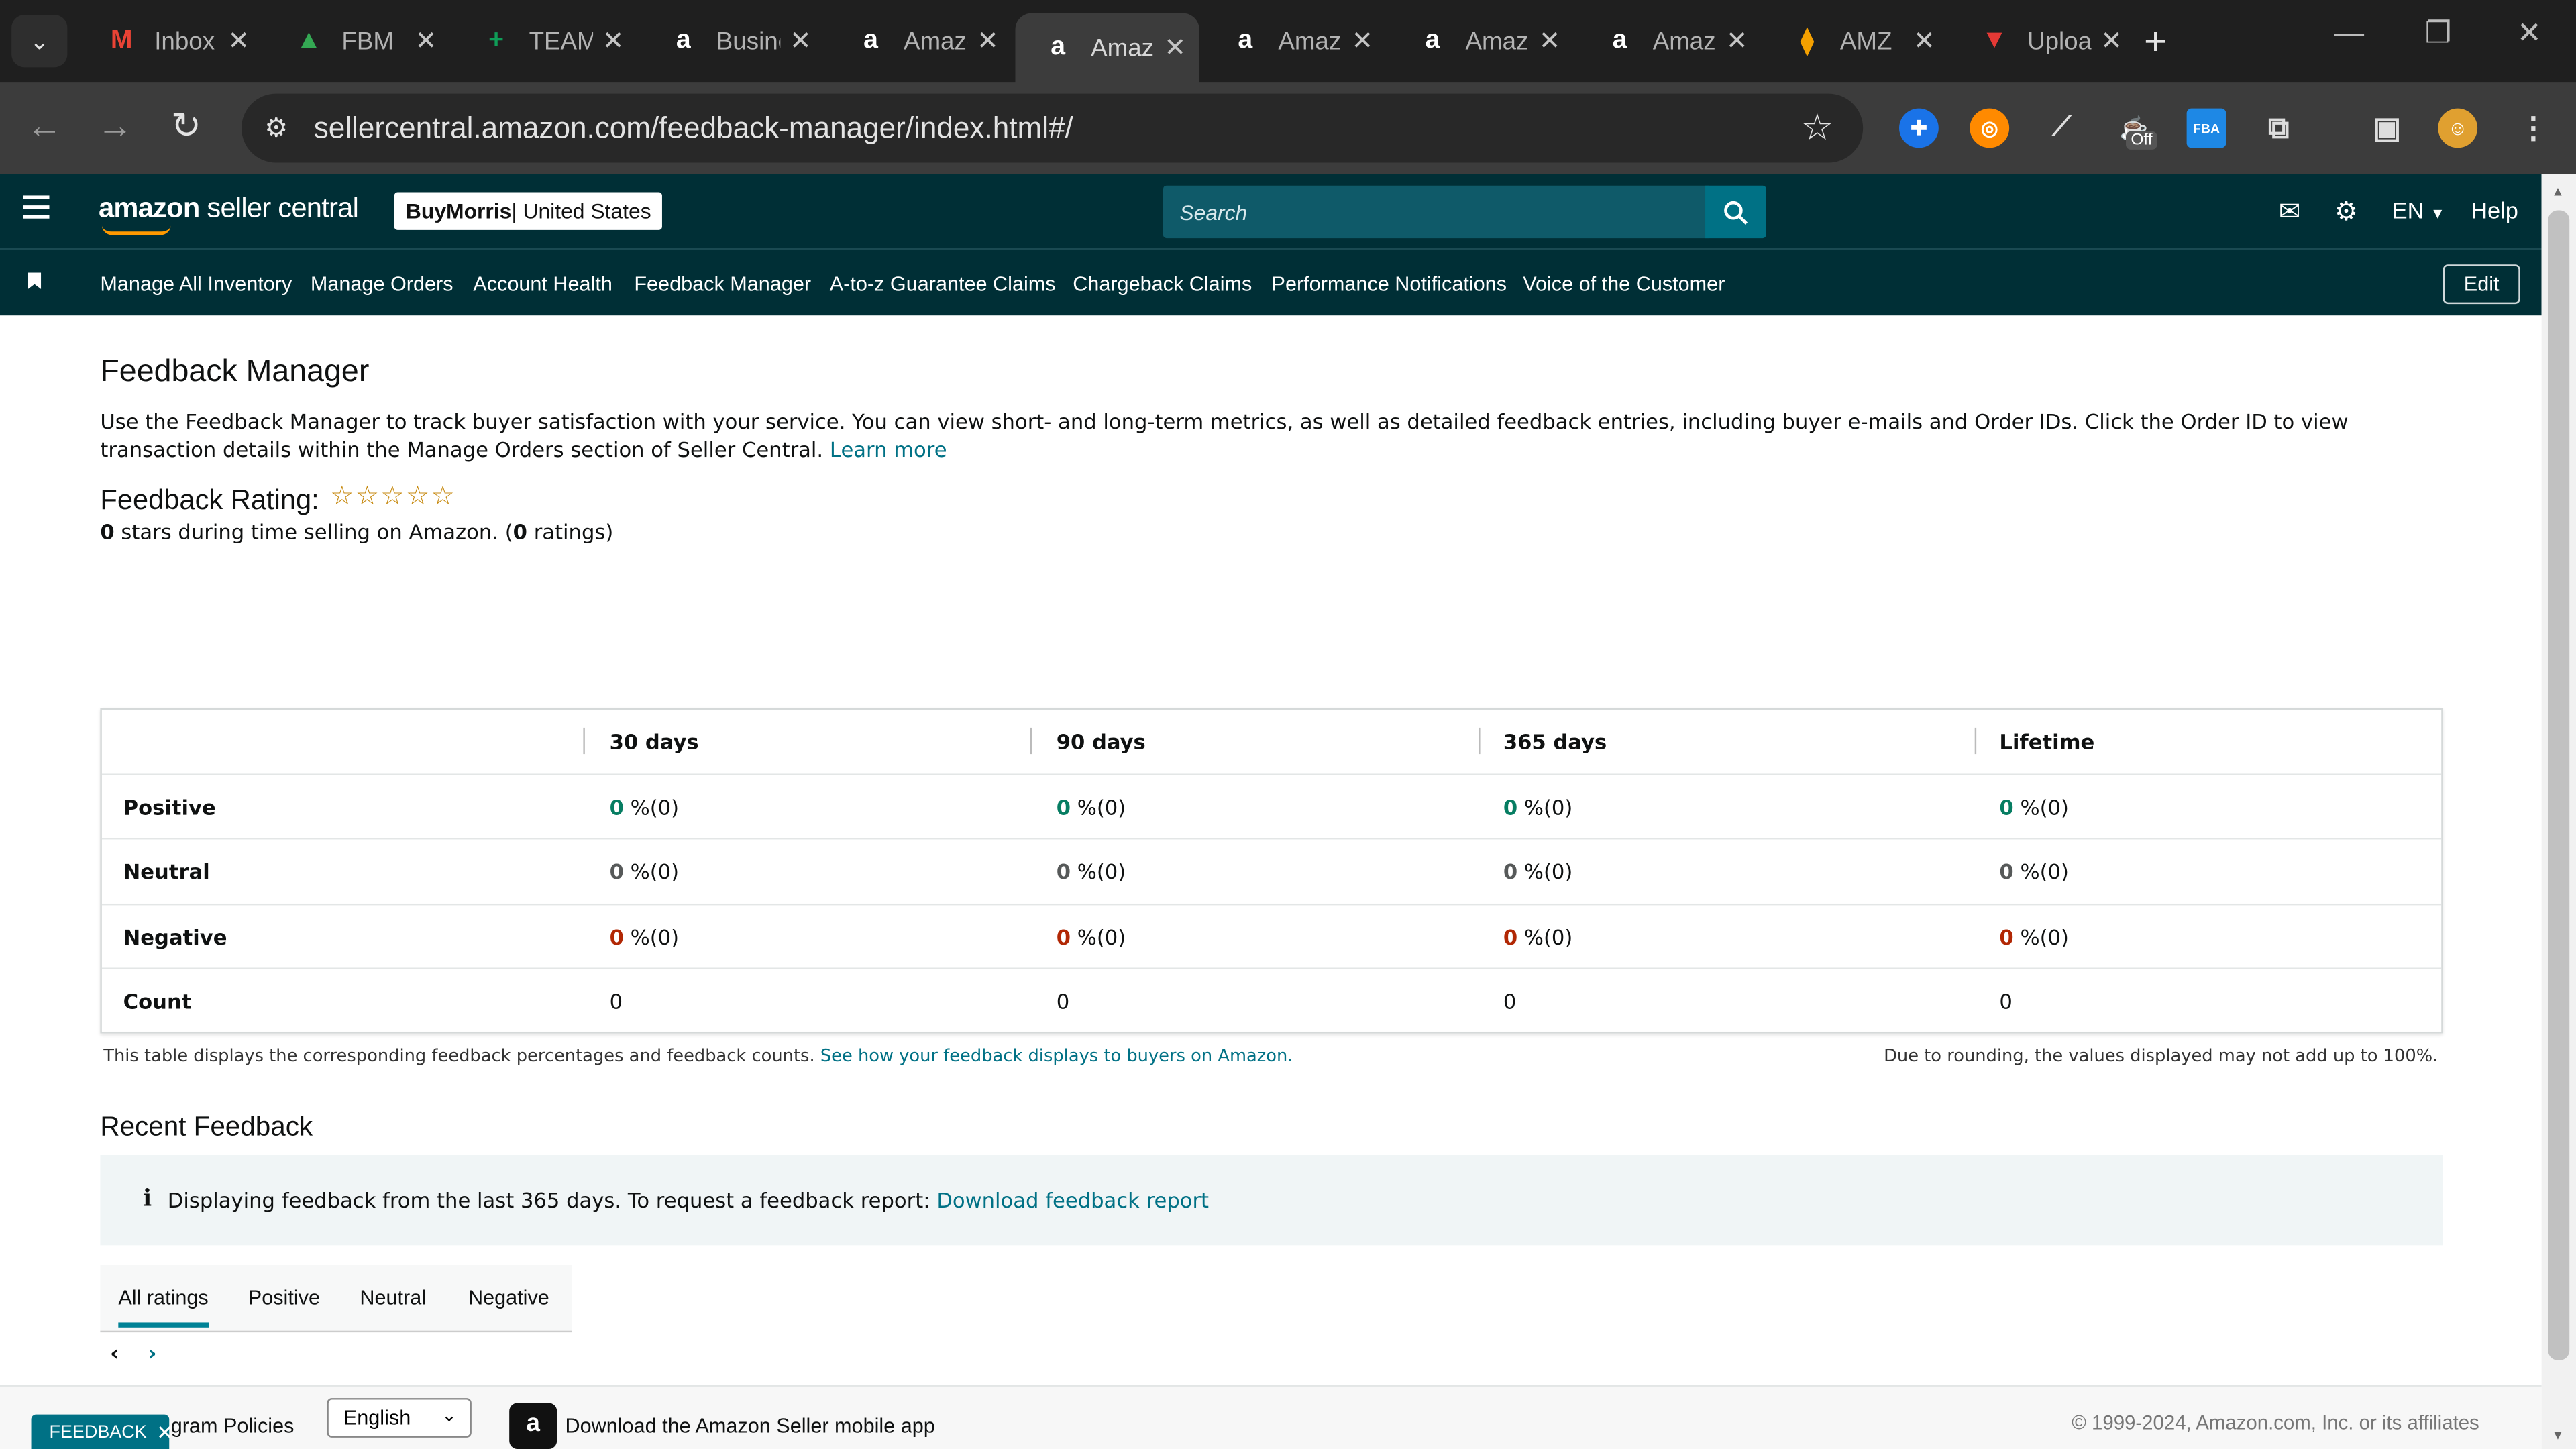  I want to click on table-cell: 0, so click(616, 1001).